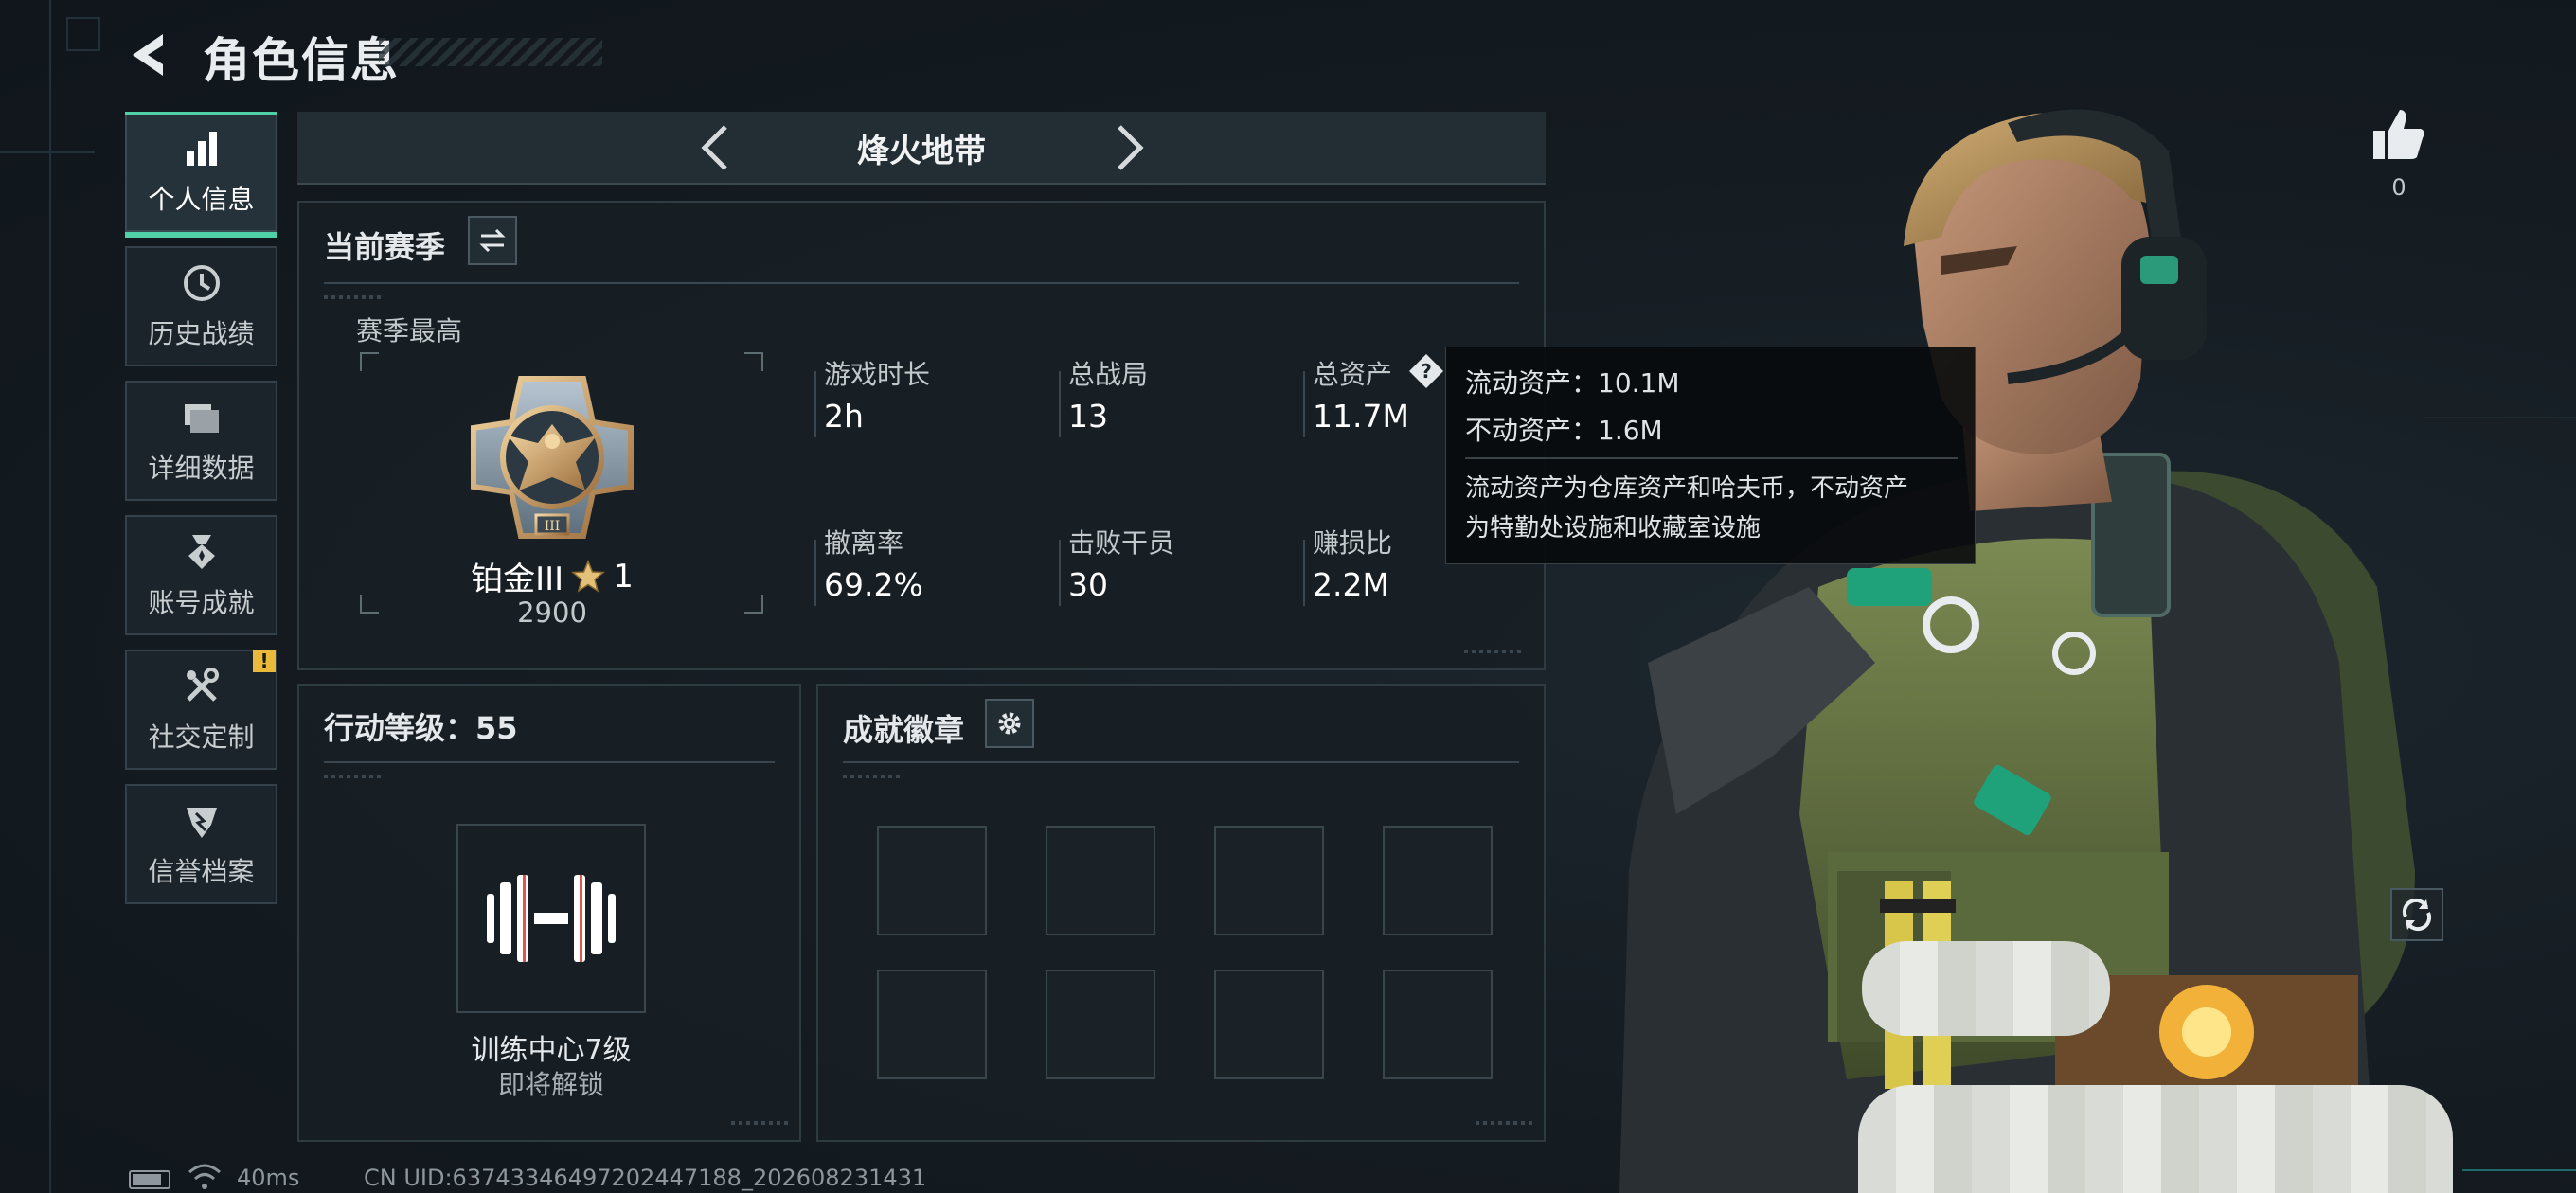 Image resolution: width=2576 pixels, height=1193 pixels. What do you see at coordinates (201, 822) in the screenshot?
I see `shield-icon` at bounding box center [201, 822].